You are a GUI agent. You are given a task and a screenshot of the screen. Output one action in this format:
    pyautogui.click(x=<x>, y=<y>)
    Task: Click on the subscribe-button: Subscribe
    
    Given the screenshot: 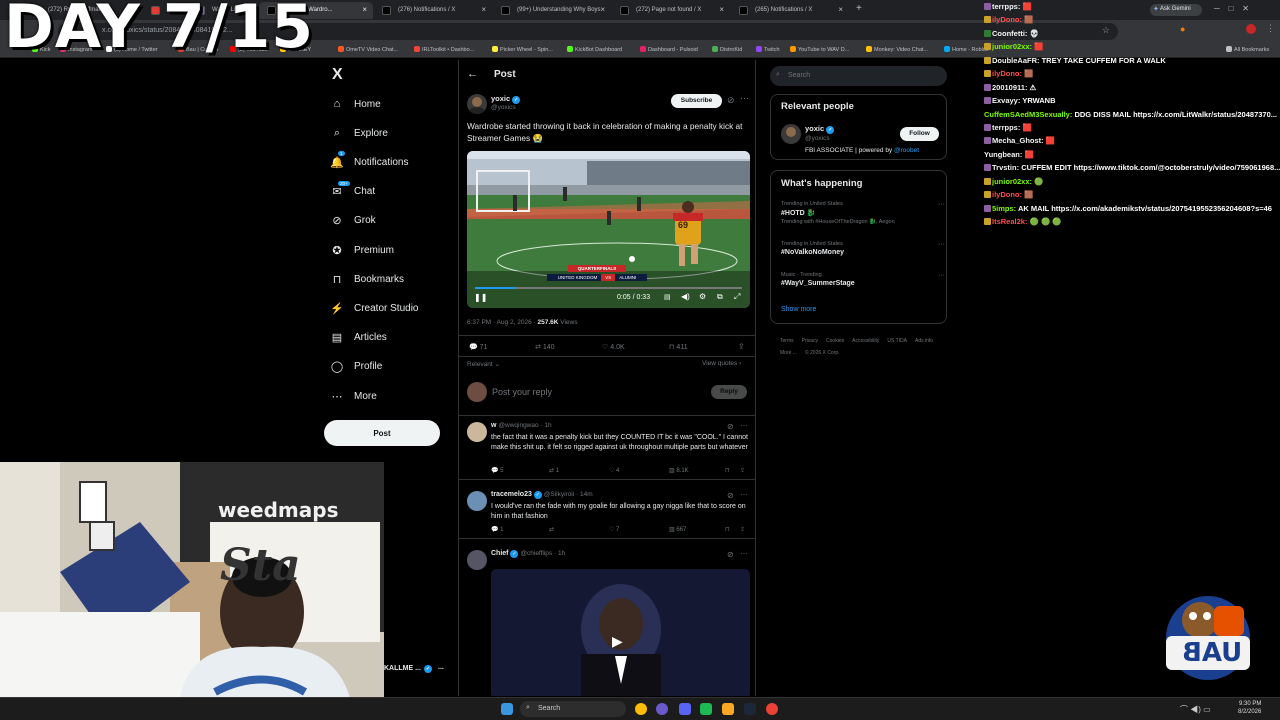 What is the action you would take?
    pyautogui.click(x=696, y=101)
    